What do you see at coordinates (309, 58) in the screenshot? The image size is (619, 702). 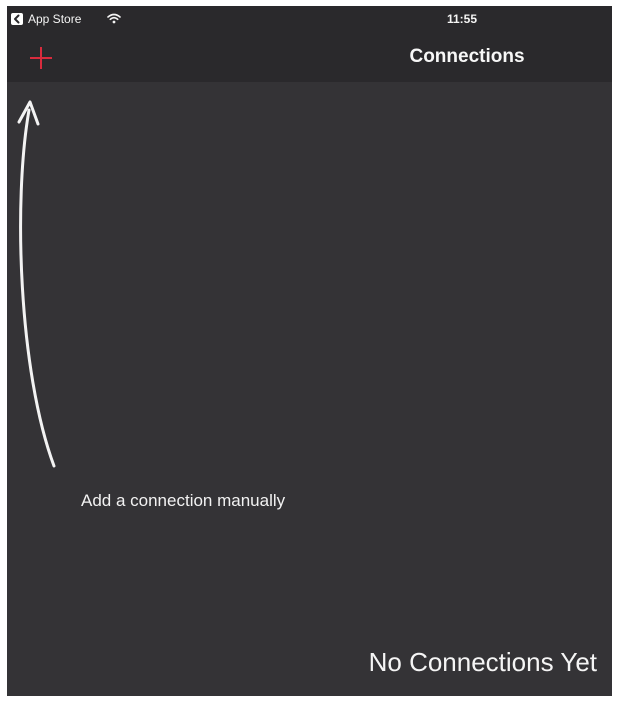 I see `navigation-bar: Connections` at bounding box center [309, 58].